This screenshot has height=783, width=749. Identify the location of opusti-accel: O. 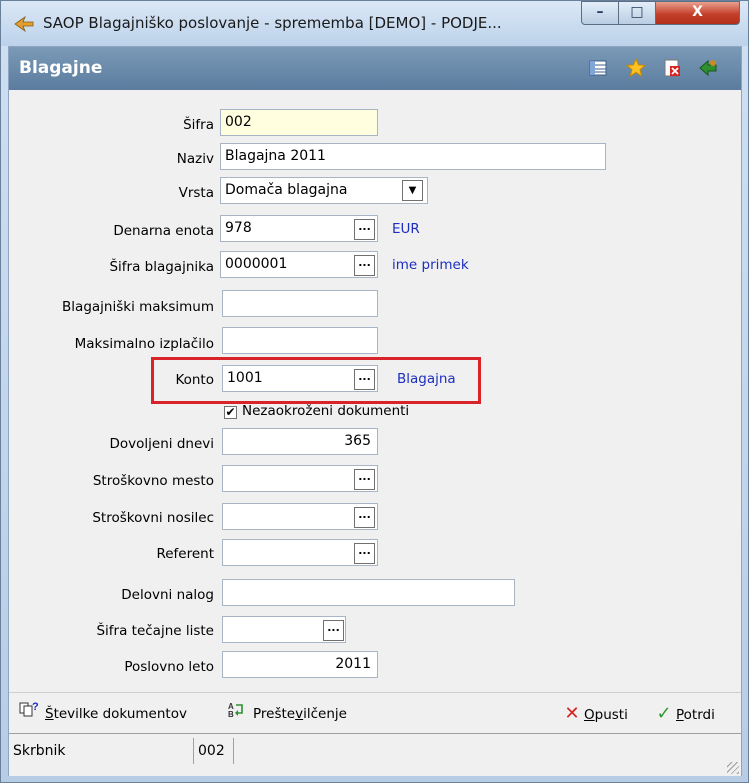
(589, 715).